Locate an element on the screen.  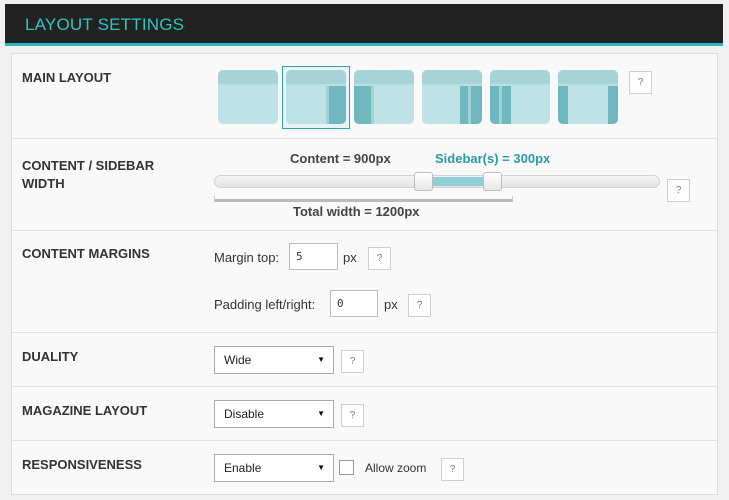
allow-zoom-checkbox is located at coordinates (346, 467).